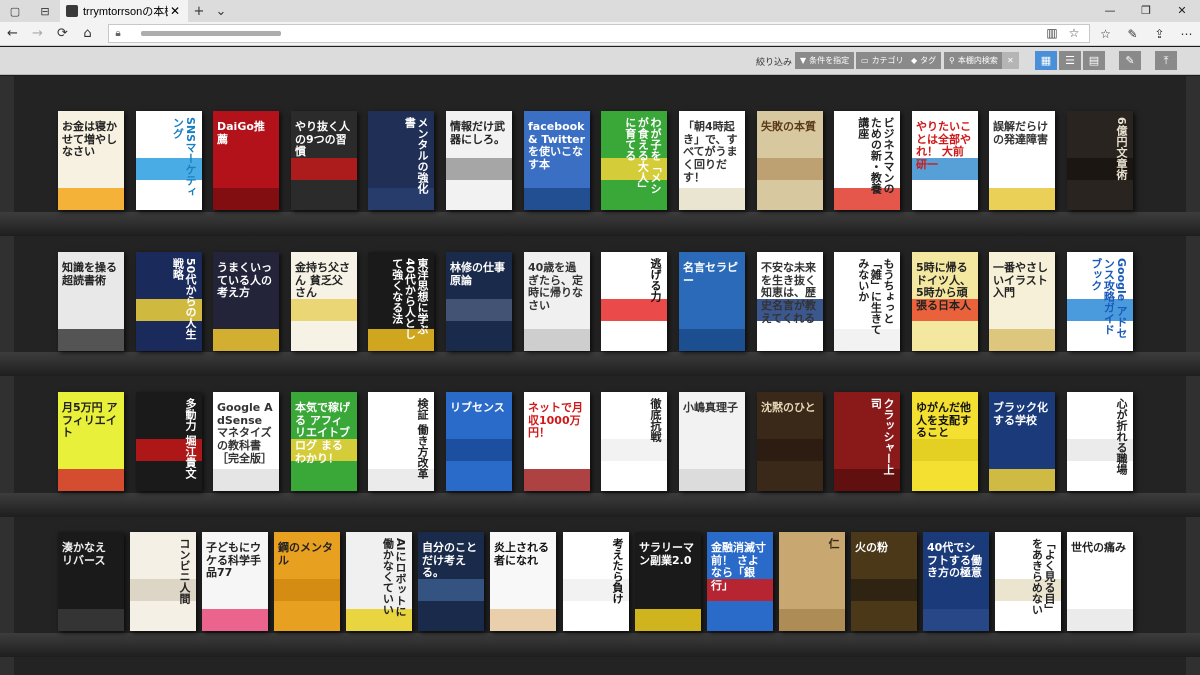  What do you see at coordinates (1100, 441) in the screenshot?
I see `book-cover: 心が折れる職場` at bounding box center [1100, 441].